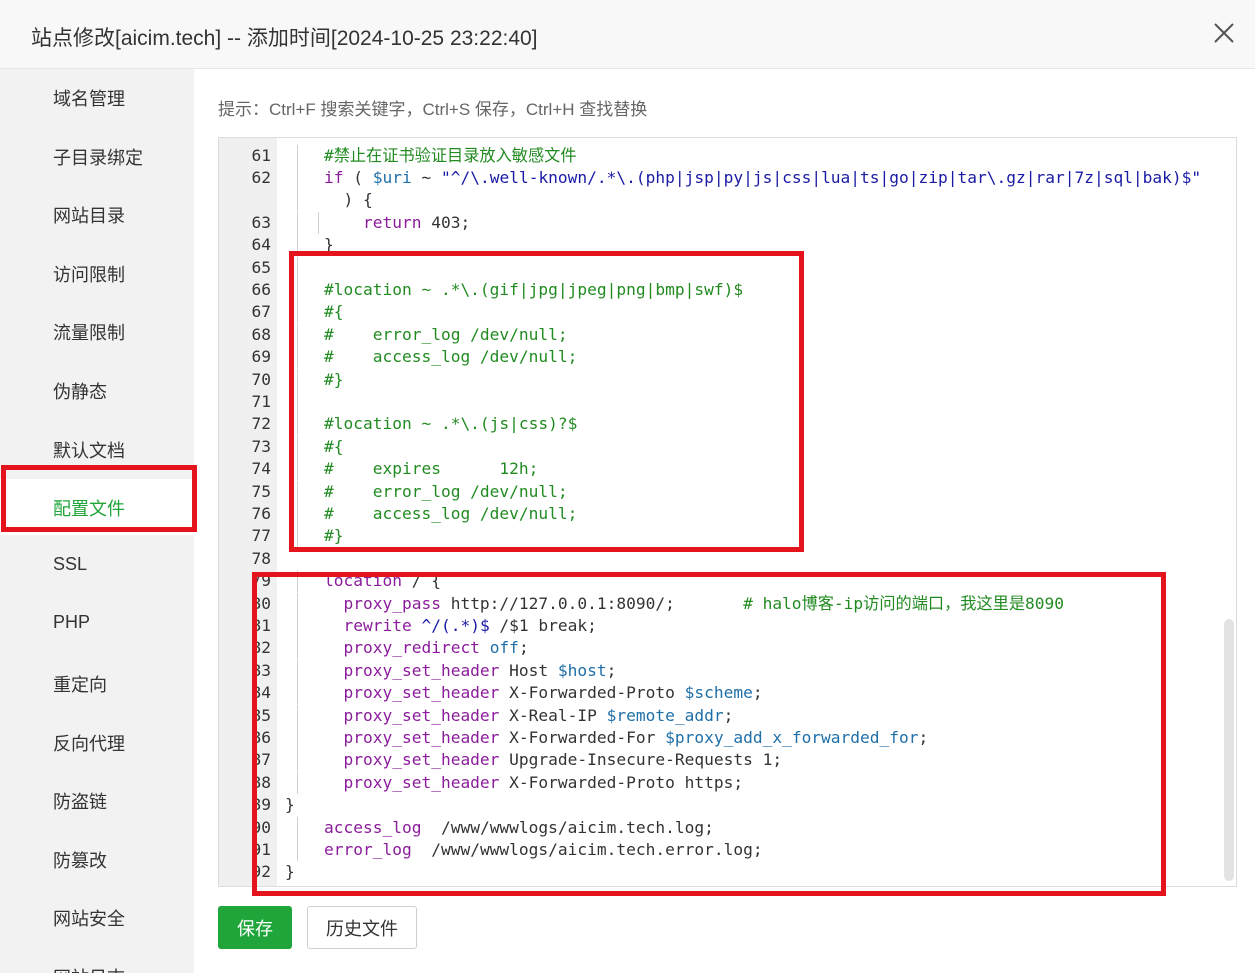 The image size is (1255, 973). Describe the element at coordinates (89, 451) in the screenshot. I see `sidebar-item-label: 默认文档` at that location.